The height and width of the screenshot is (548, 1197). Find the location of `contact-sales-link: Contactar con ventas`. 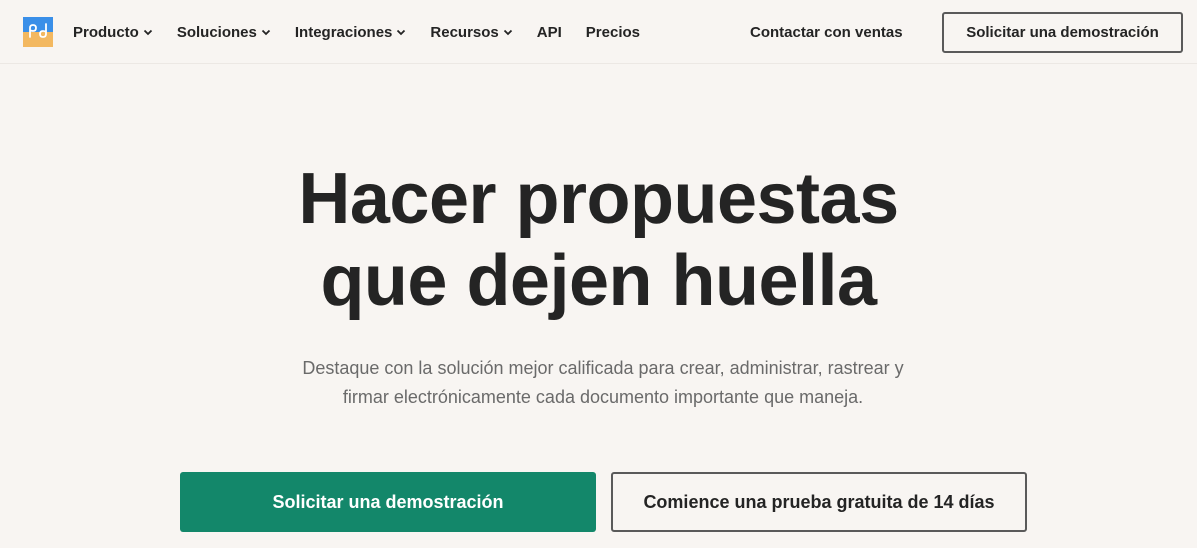

contact-sales-link: Contactar con ventas is located at coordinates (826, 32).